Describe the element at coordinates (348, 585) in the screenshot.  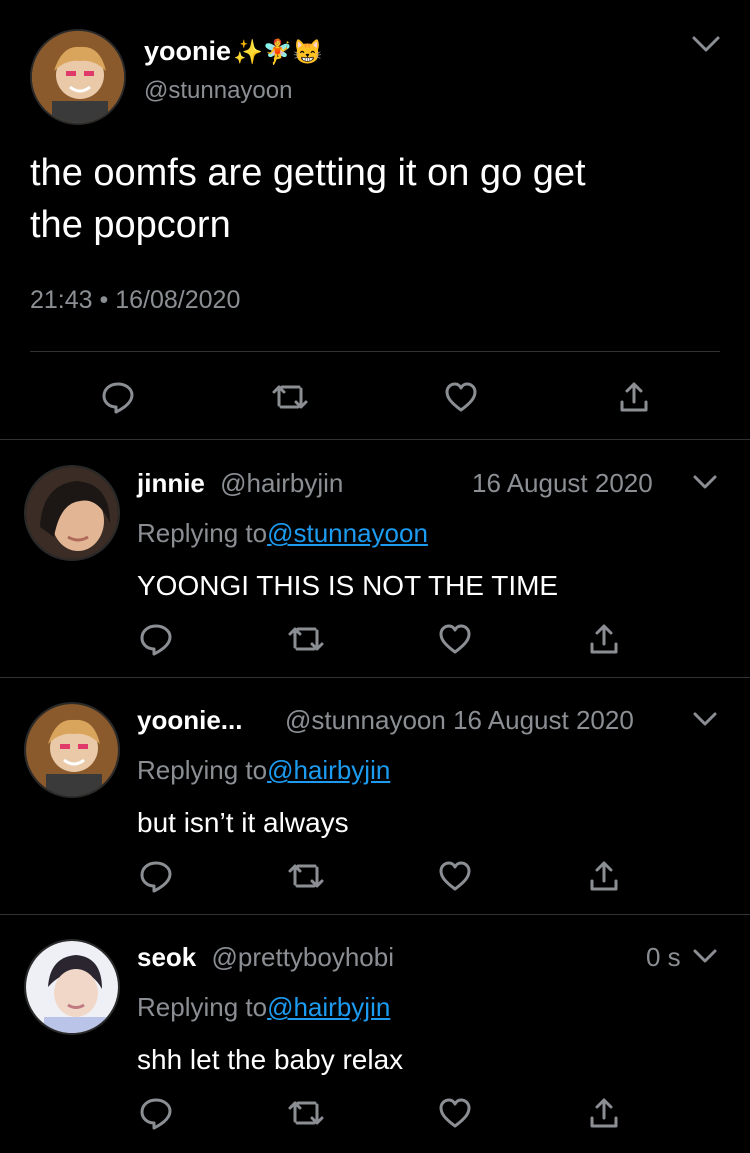
I see `reply-text: YOONGI THIS IS NOT THE TIME` at that location.